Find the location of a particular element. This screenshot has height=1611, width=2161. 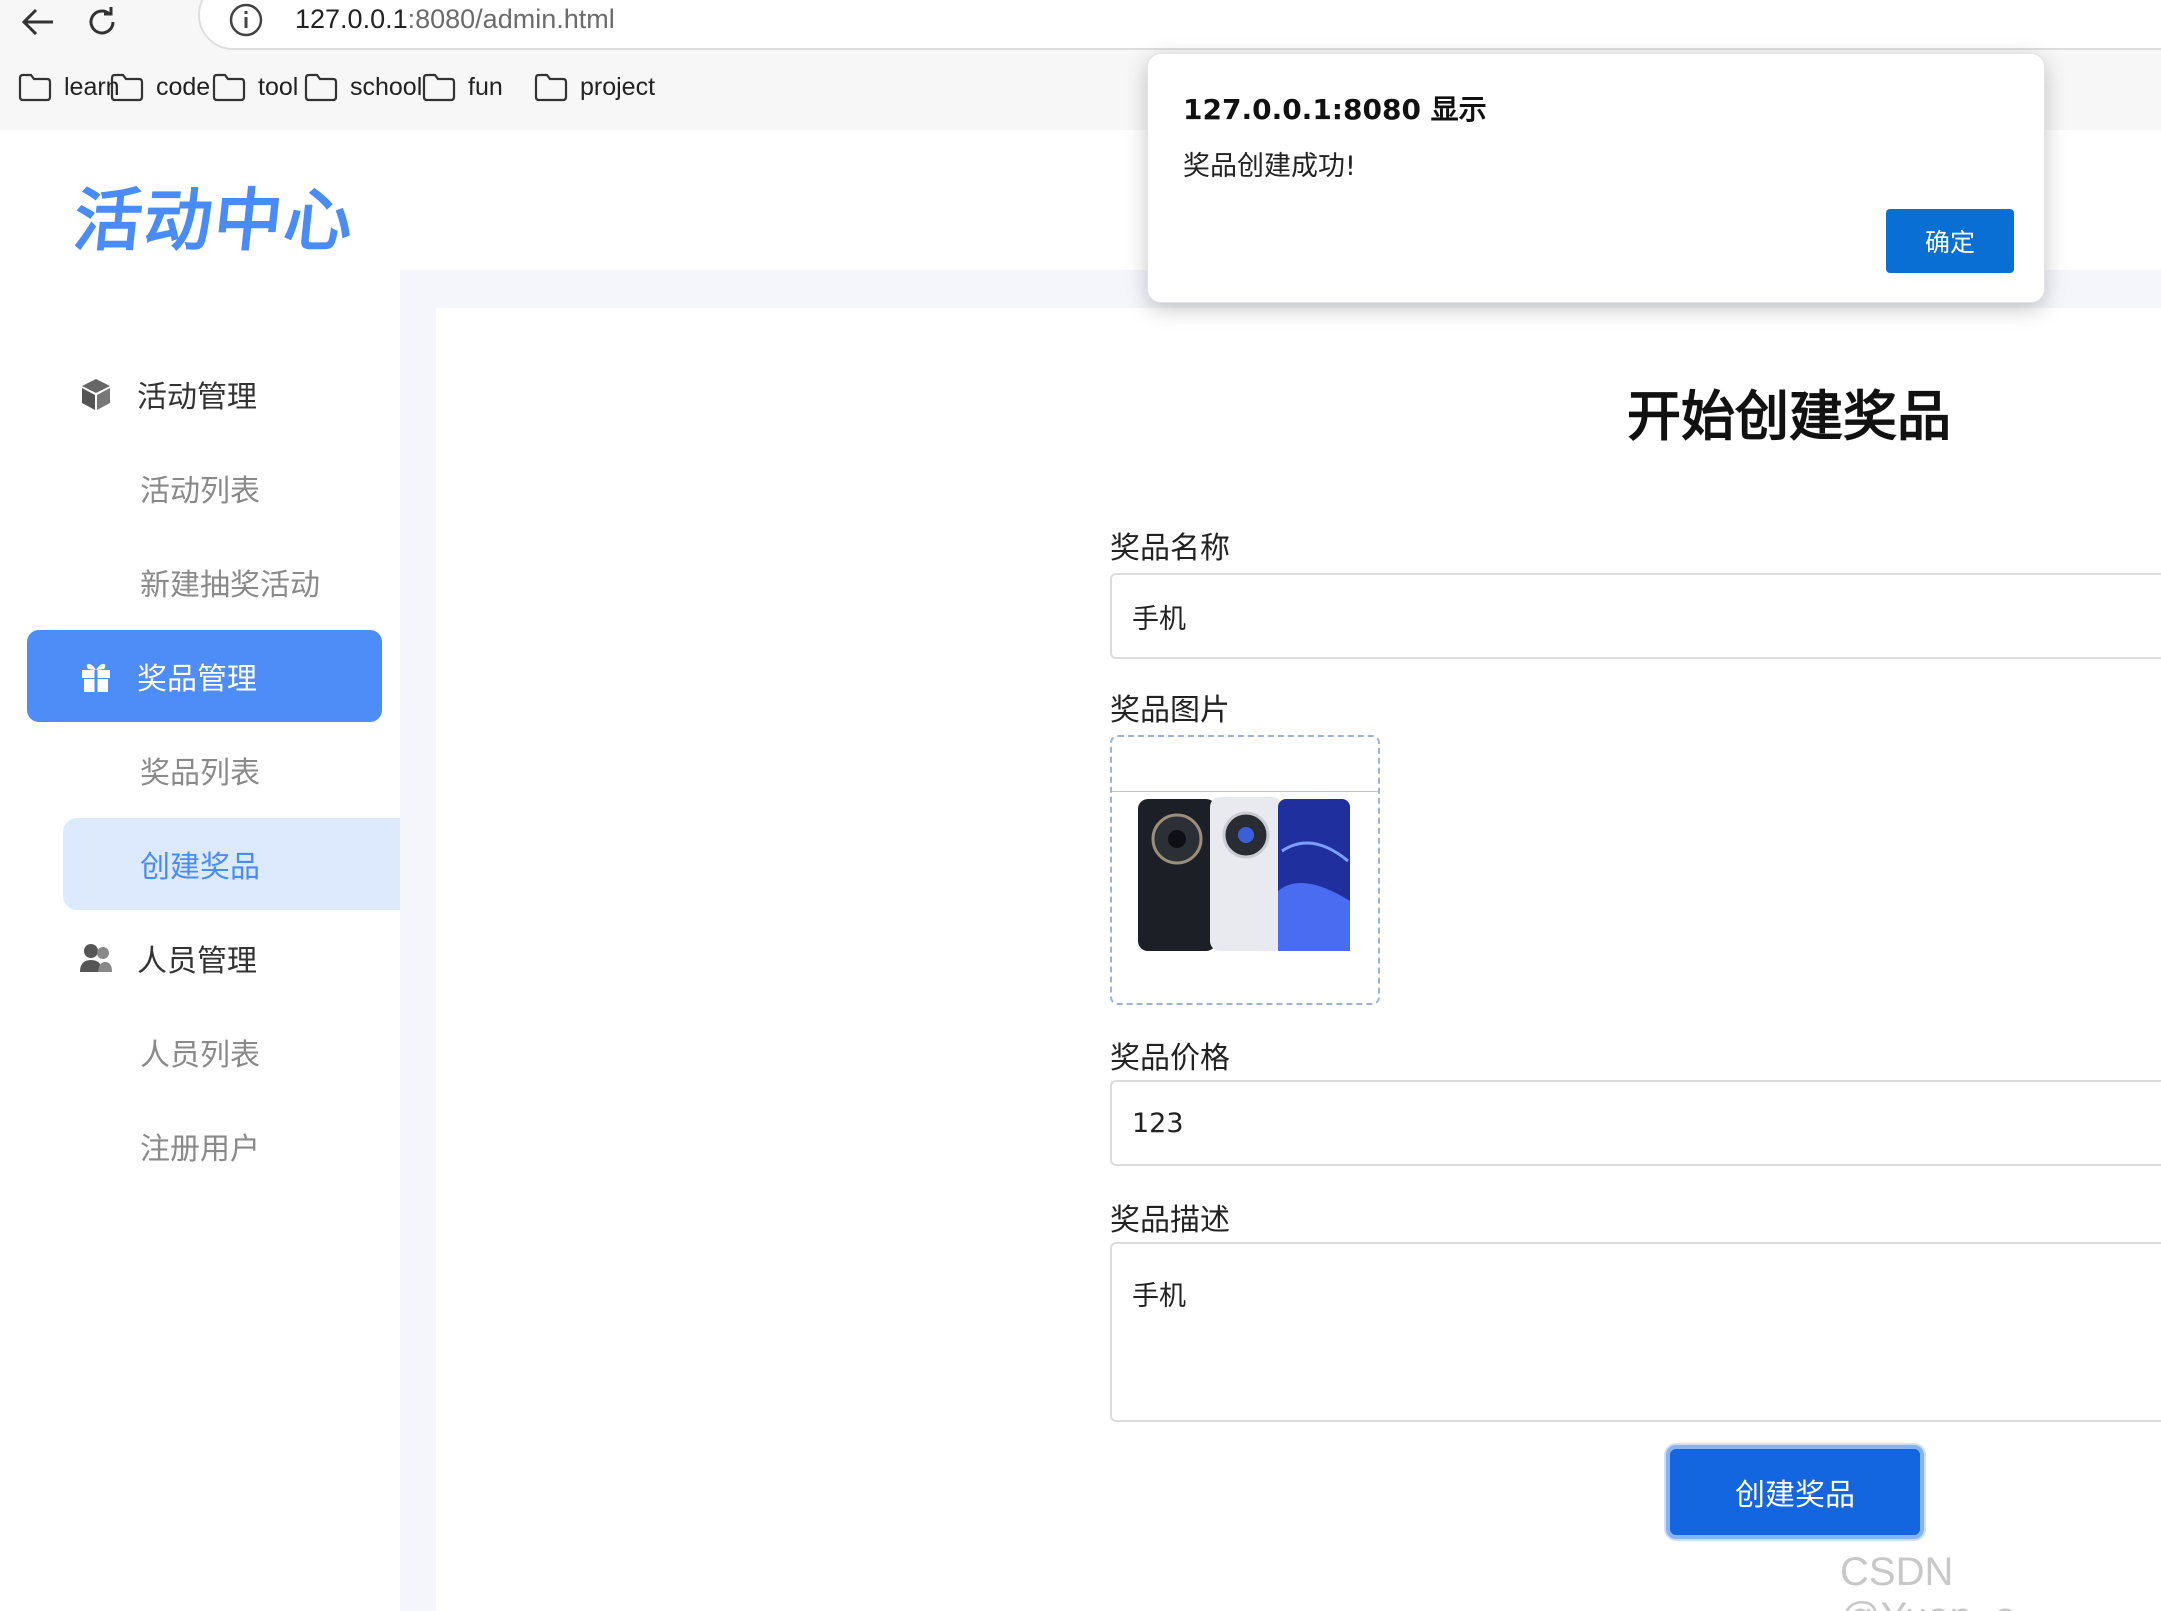

url-host: 127.0.0.1 is located at coordinates (351, 19).